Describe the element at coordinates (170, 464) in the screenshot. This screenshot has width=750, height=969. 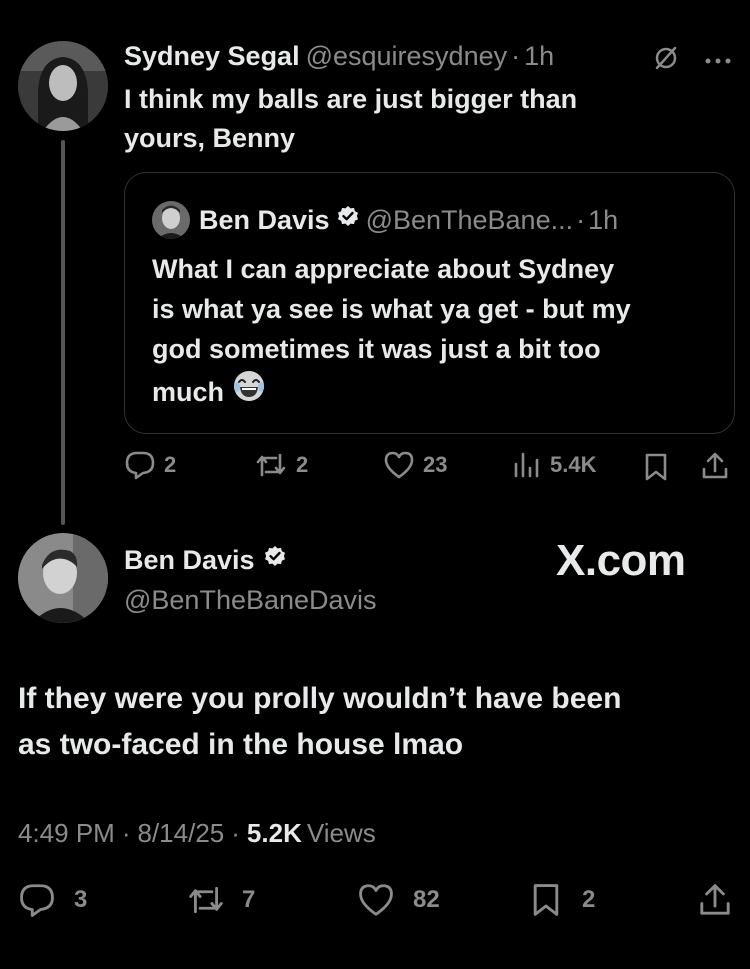
I see `parent-reply-count: 2` at that location.